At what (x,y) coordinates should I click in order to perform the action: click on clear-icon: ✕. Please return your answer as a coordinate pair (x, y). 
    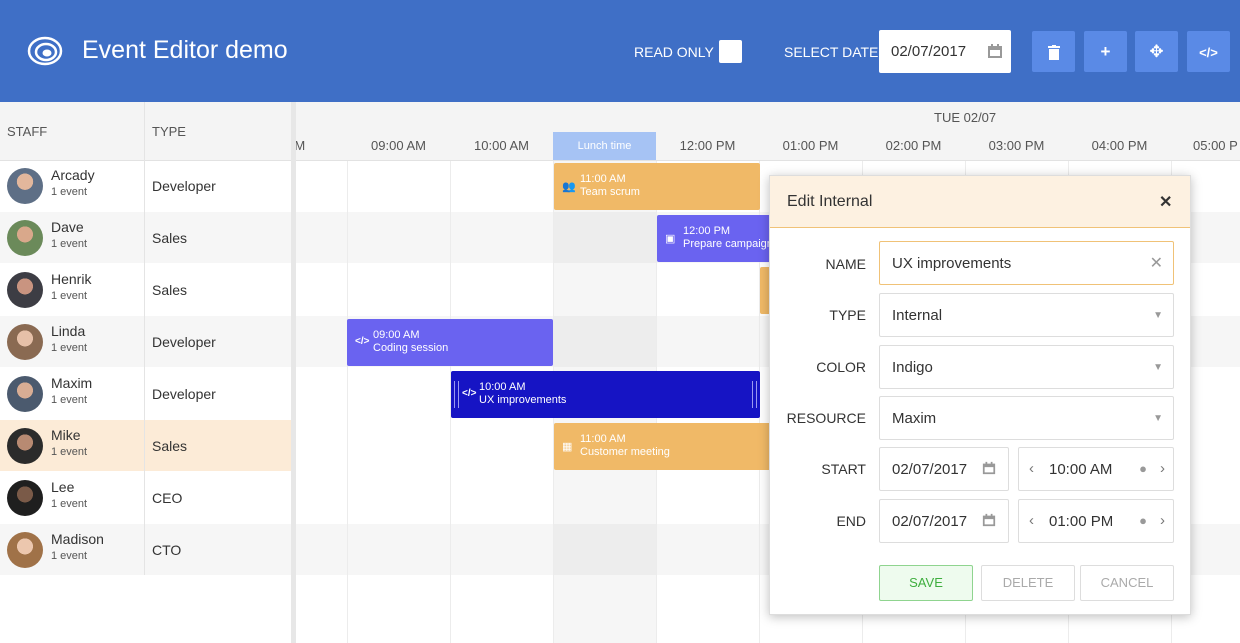
    Looking at the image, I should click on (1156, 263).